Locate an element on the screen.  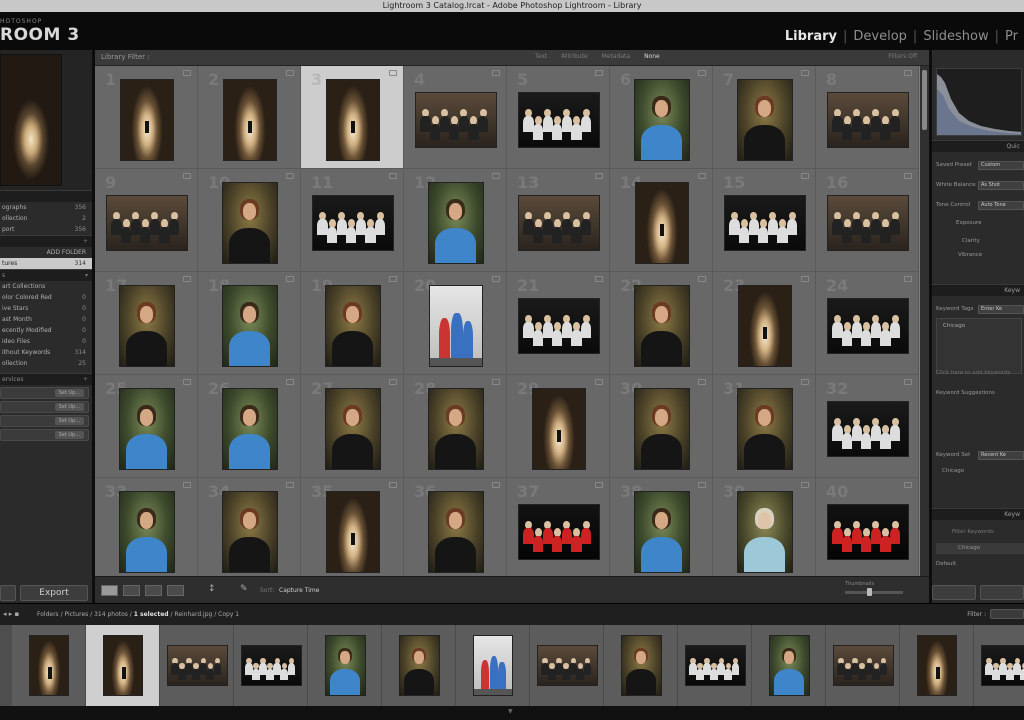
navigator-preview is located at coordinates (31, 120).